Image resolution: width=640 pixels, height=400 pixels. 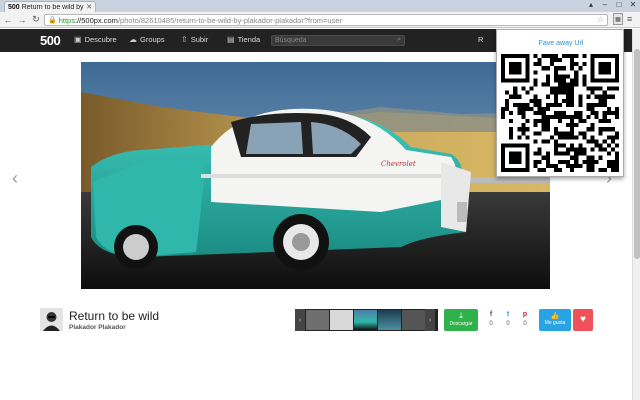 What do you see at coordinates (525, 324) in the screenshot?
I see `pinterest-count: 0` at bounding box center [525, 324].